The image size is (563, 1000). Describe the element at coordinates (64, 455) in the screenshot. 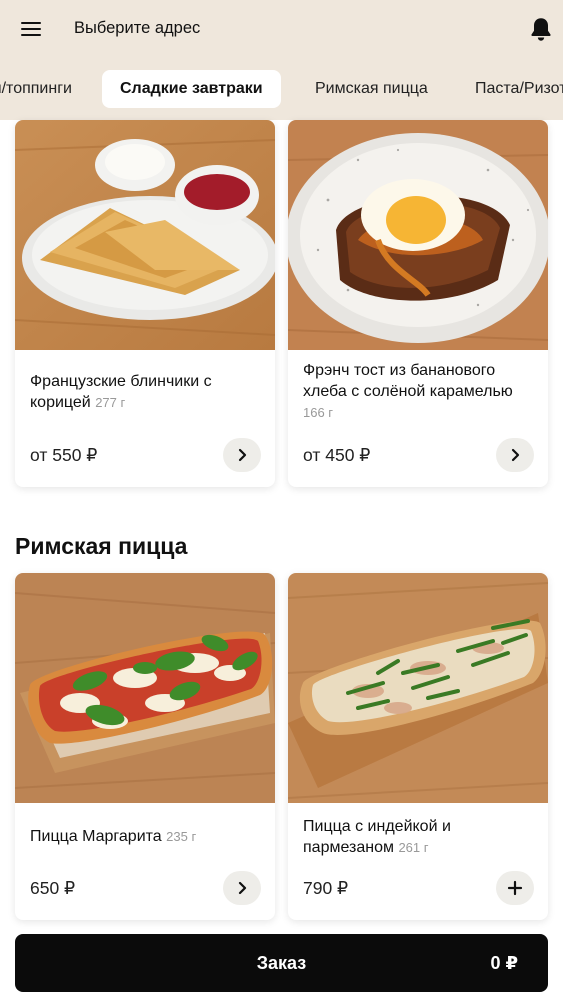

I see `product-price: от 550 ₽` at that location.